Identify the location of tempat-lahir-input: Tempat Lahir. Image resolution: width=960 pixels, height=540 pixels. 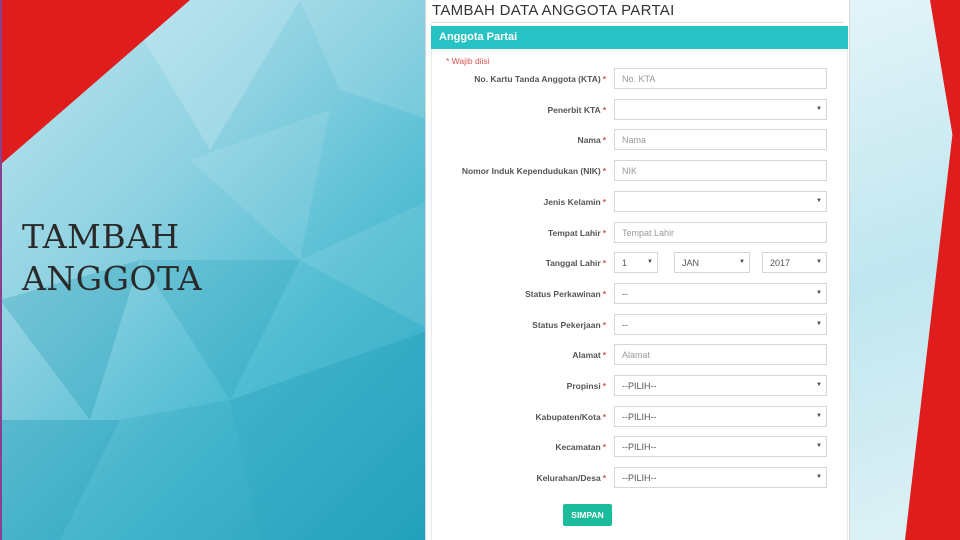
(720, 232).